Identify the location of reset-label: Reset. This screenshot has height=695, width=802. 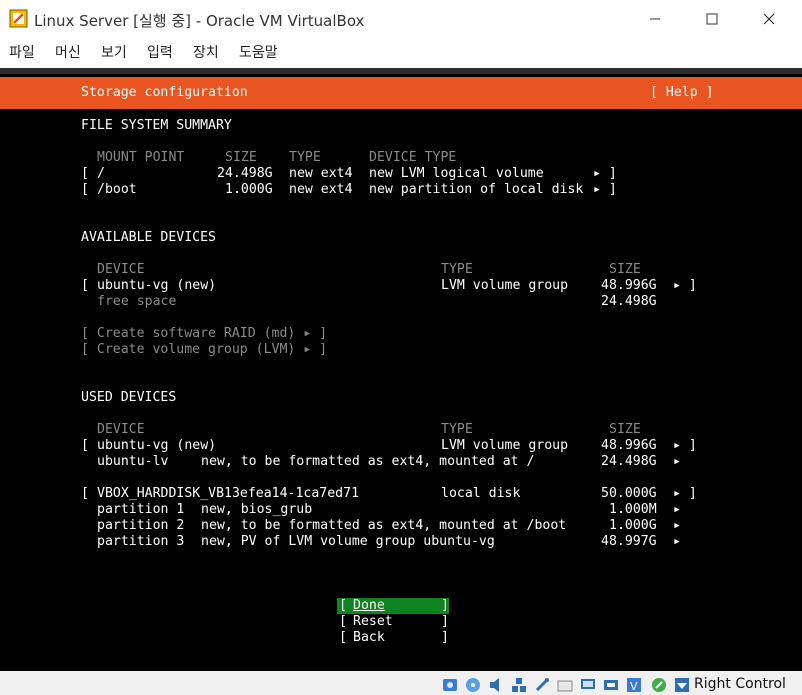
(373, 621).